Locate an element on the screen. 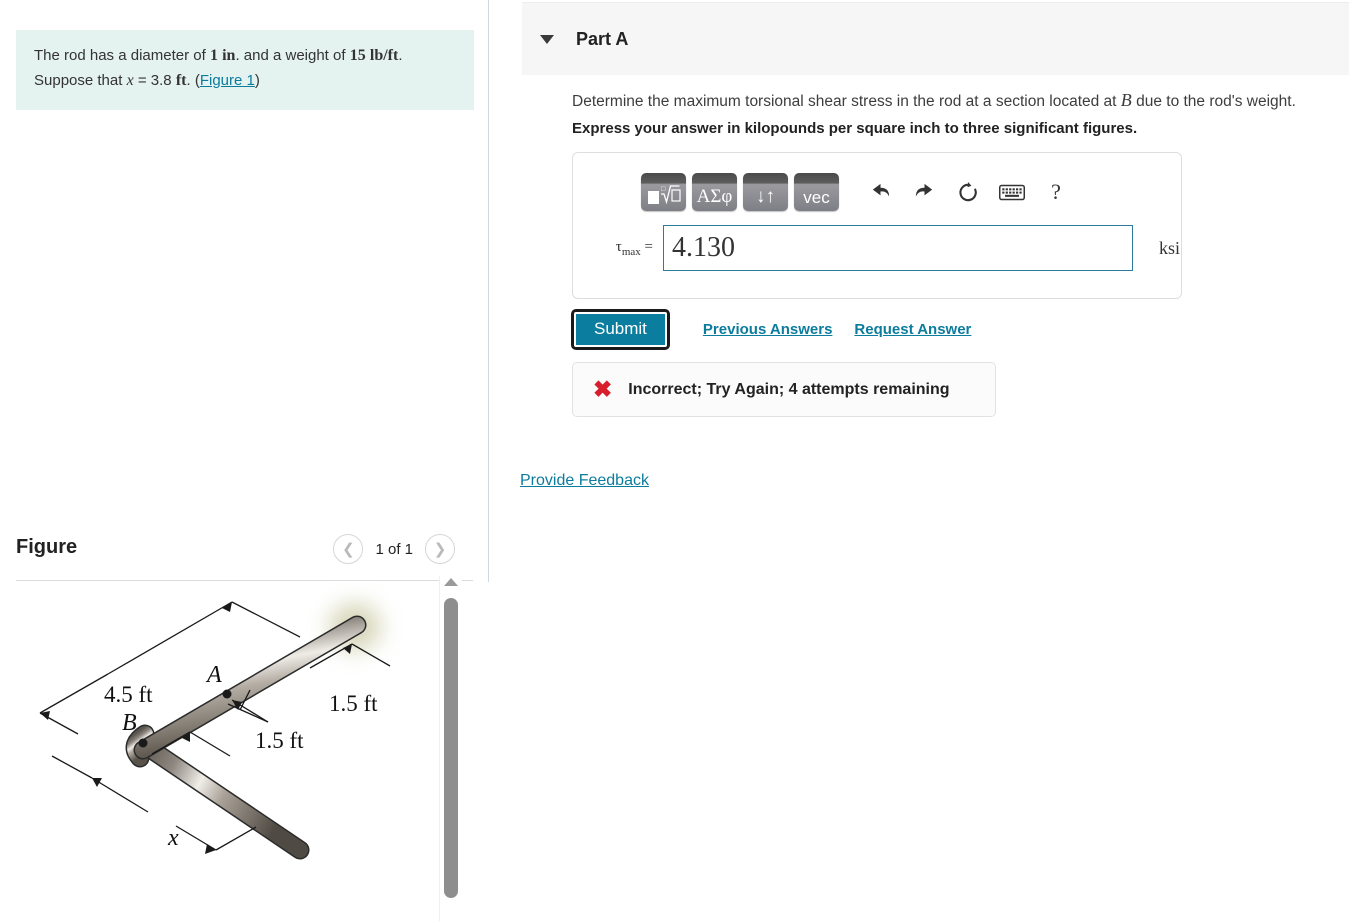  problem-text-part-1: The rod has a diameter of is located at coordinates (122, 55).